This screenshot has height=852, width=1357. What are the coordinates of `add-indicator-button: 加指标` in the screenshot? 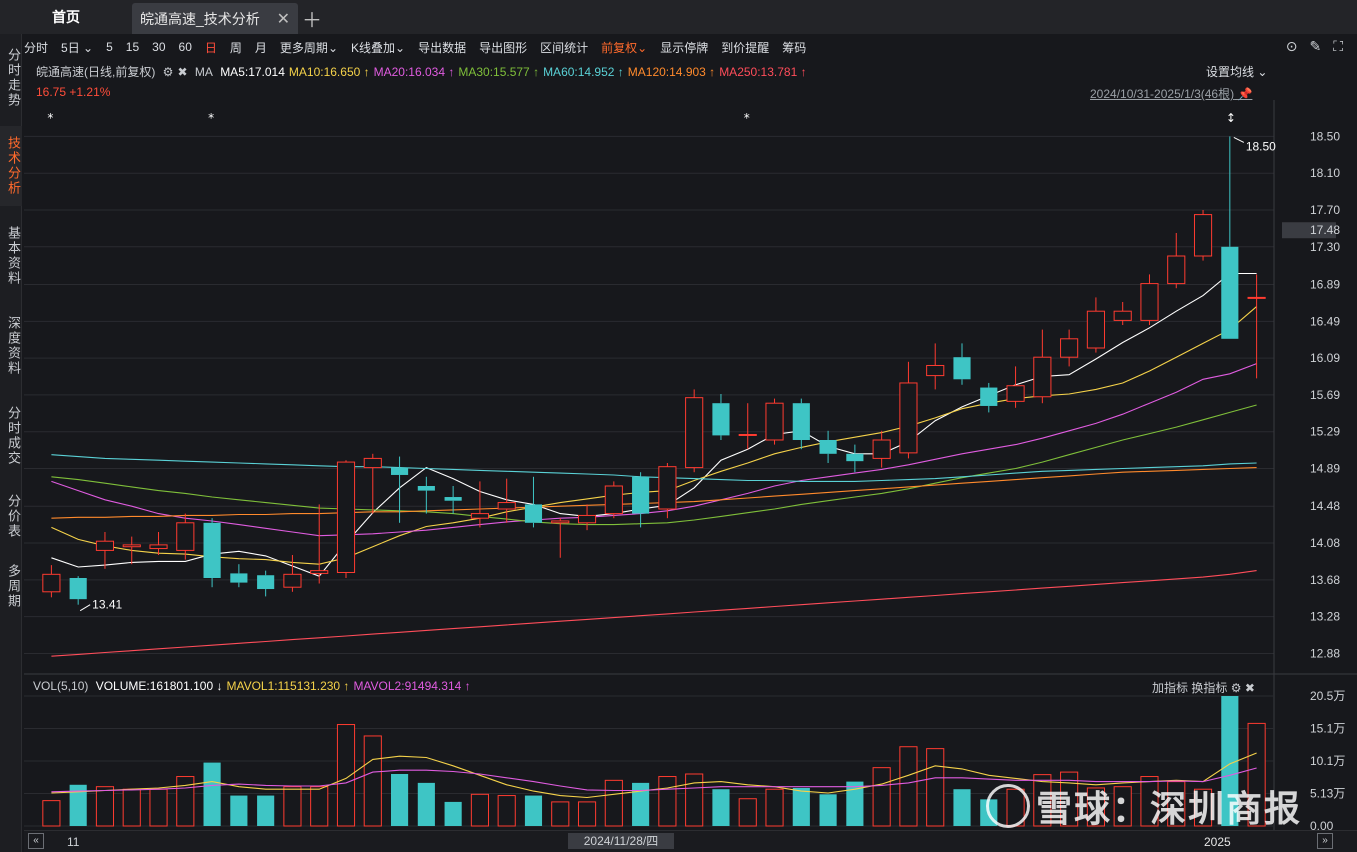 It's located at (1170, 688).